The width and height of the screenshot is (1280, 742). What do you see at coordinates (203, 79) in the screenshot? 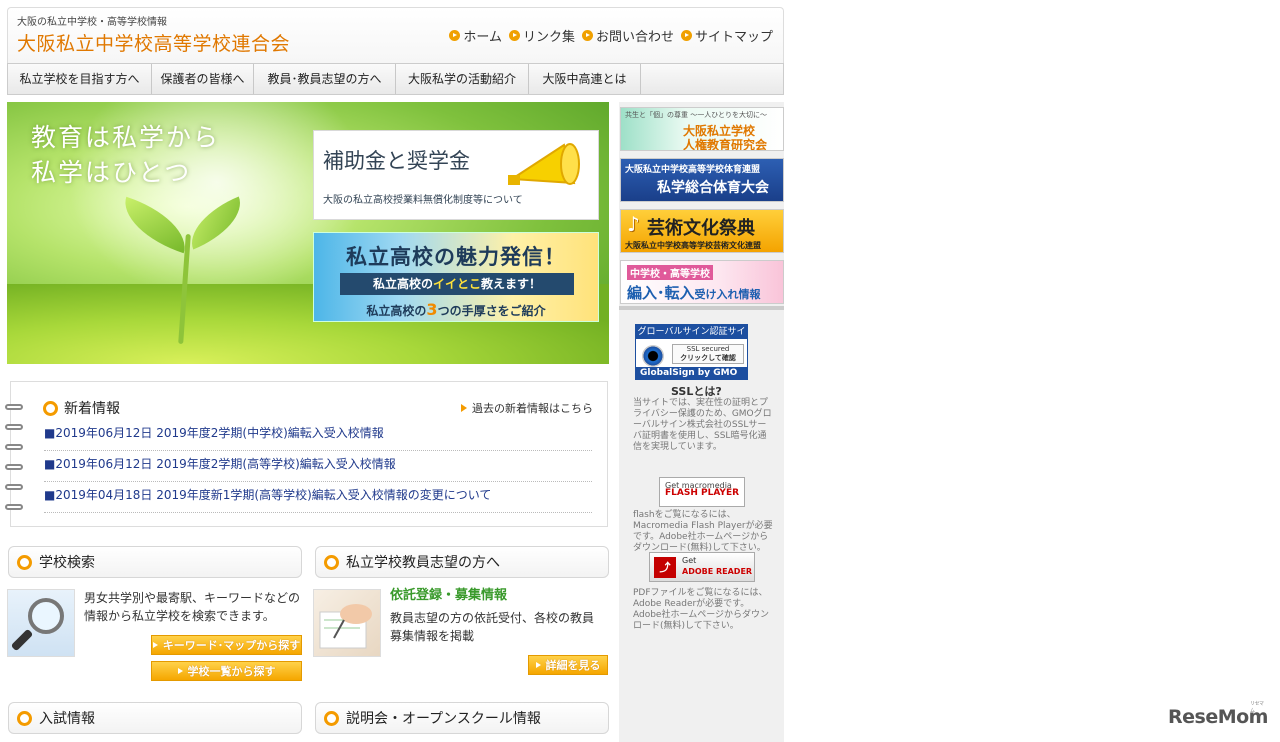
I see `nav-parents: 保護者の皆様へ` at bounding box center [203, 79].